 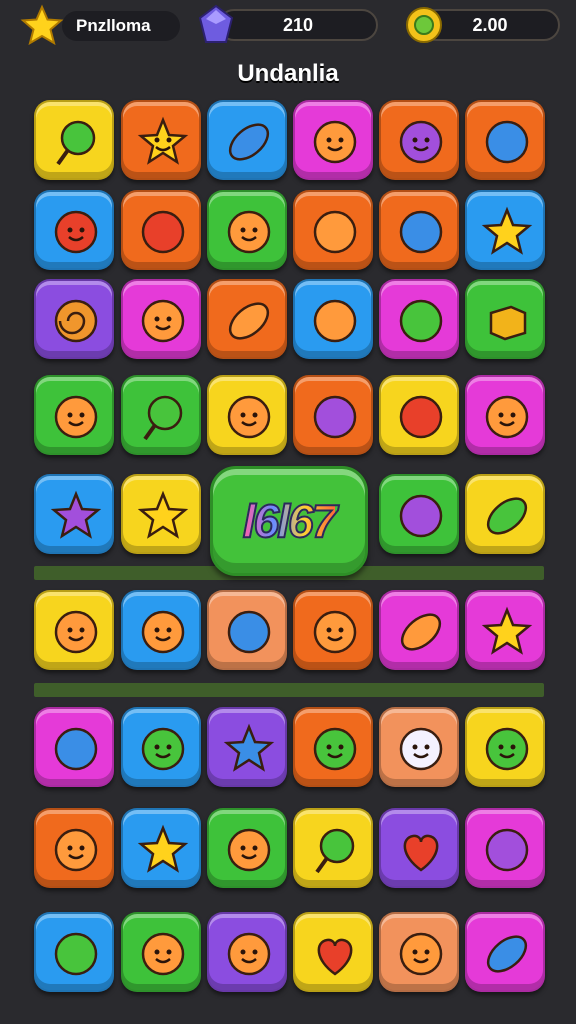 I want to click on ghost-icon, so click(x=421, y=749).